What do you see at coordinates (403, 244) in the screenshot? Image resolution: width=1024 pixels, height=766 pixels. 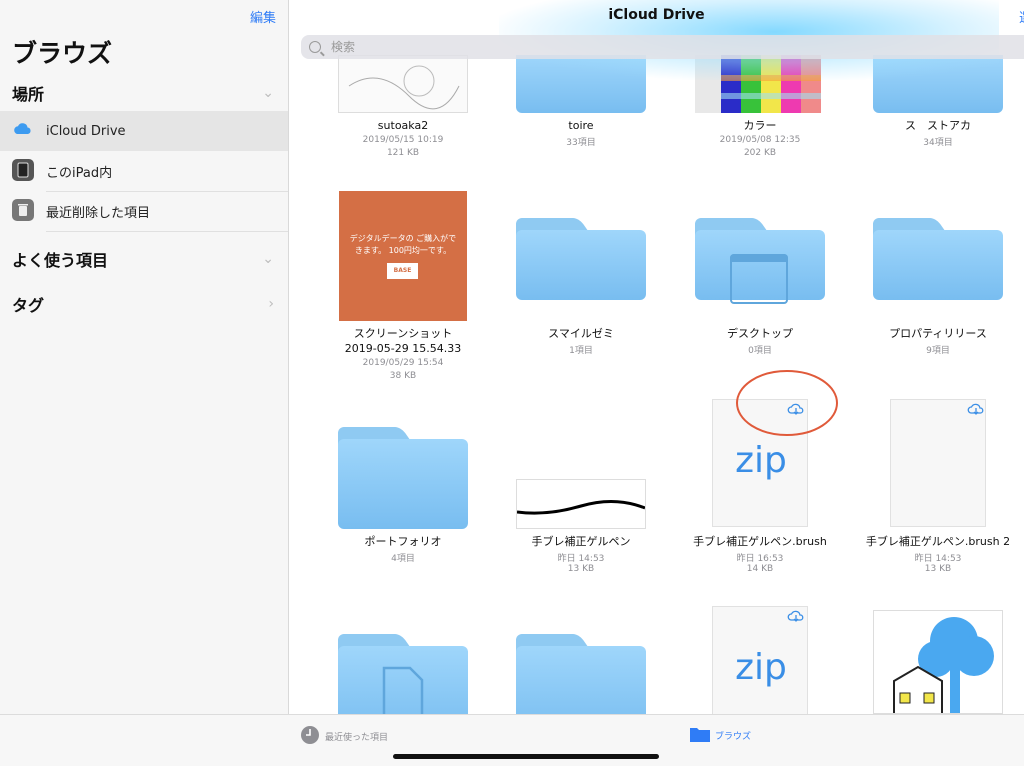 I see `screenshot-text: デジタルデータの ご購入ができます。 100円均一です。` at bounding box center [403, 244].